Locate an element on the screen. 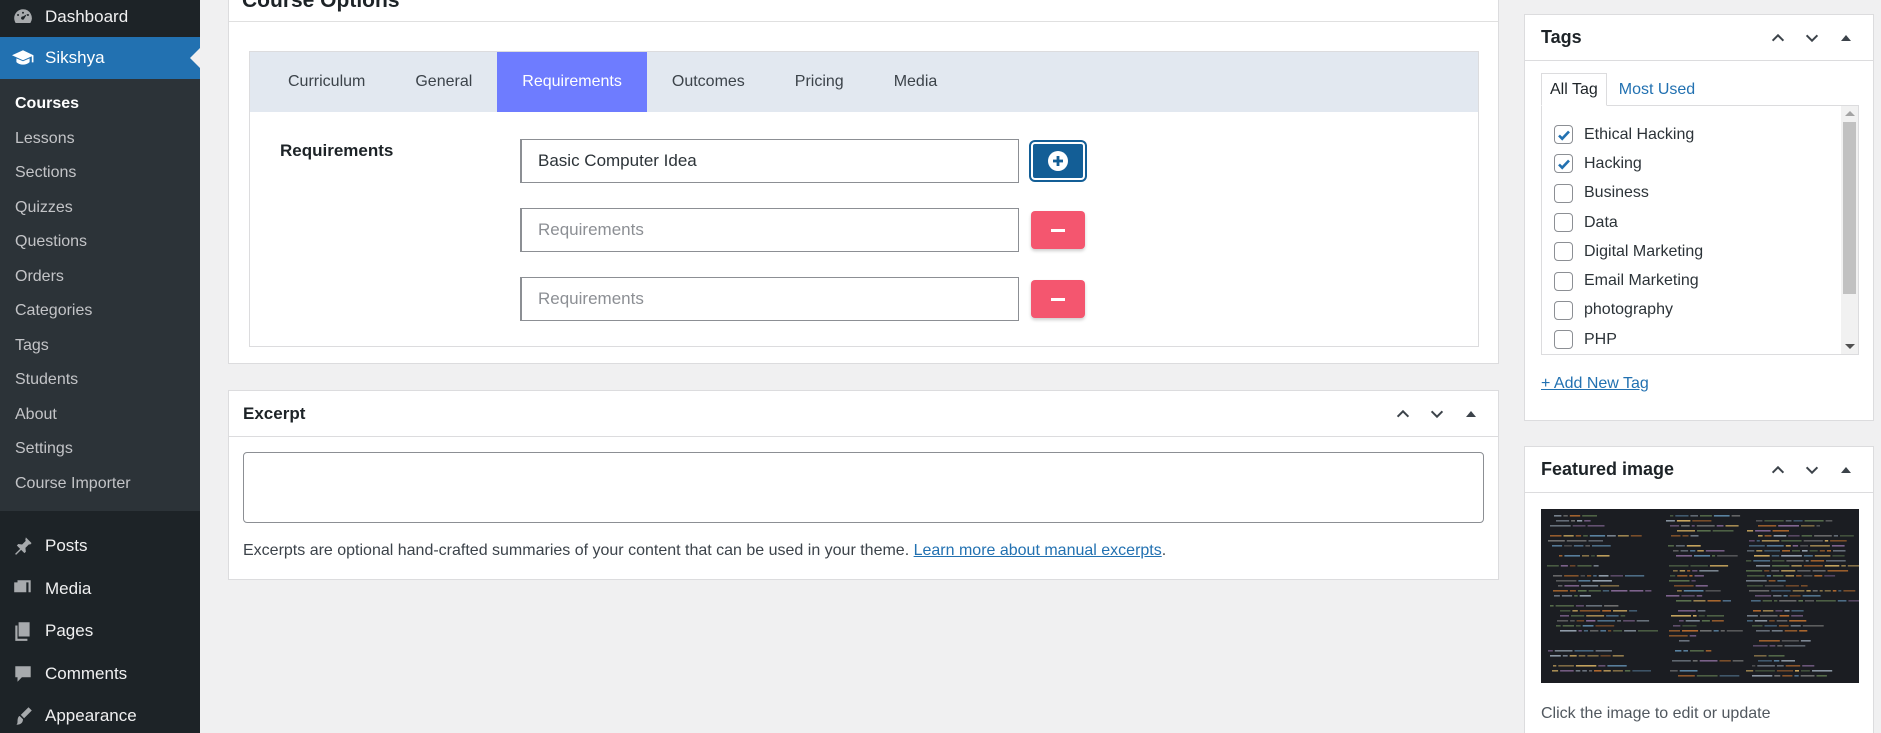 The height and width of the screenshot is (733, 1881). menu-sikshya: Sikshya is located at coordinates (100, 58).